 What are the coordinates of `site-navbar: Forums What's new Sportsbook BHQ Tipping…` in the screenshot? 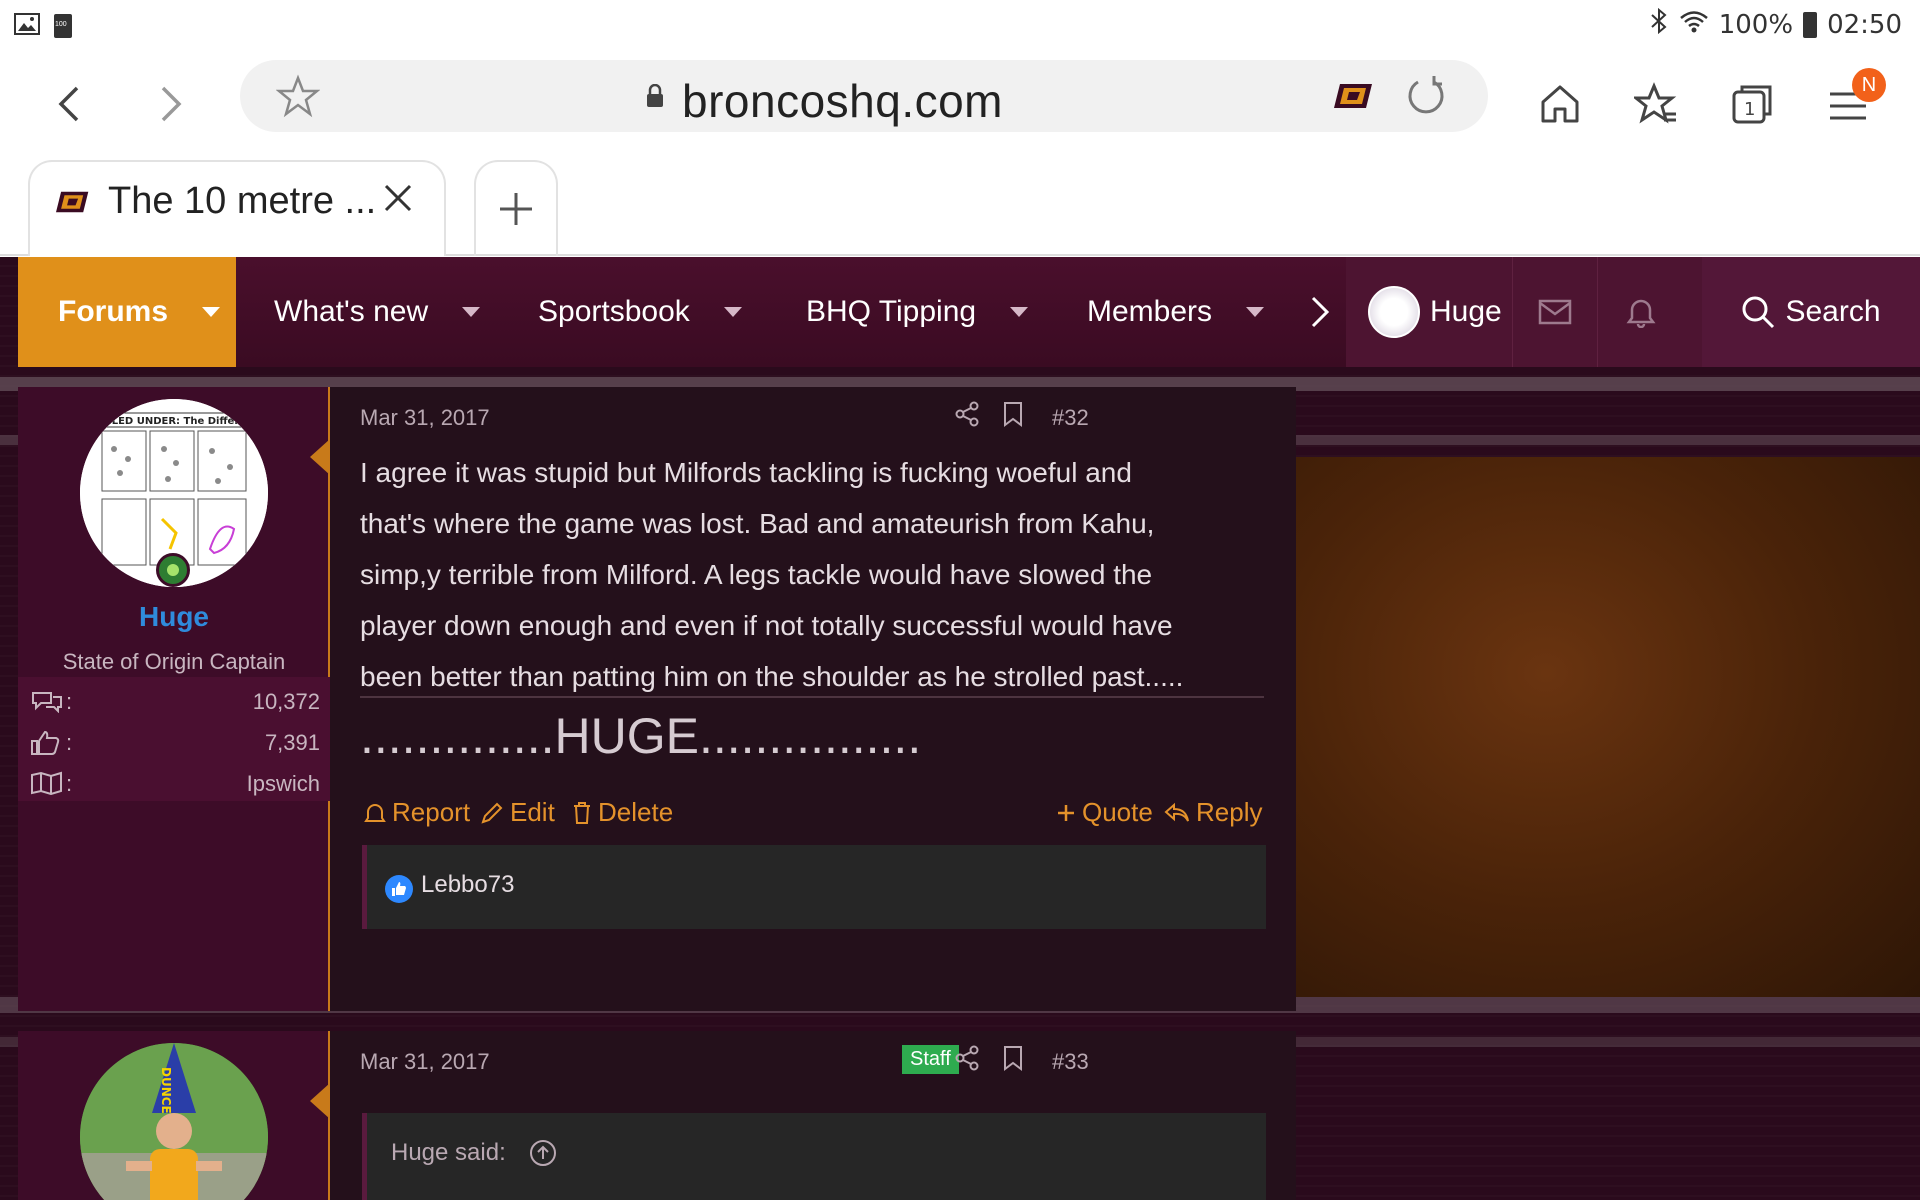 It's located at (969, 312).